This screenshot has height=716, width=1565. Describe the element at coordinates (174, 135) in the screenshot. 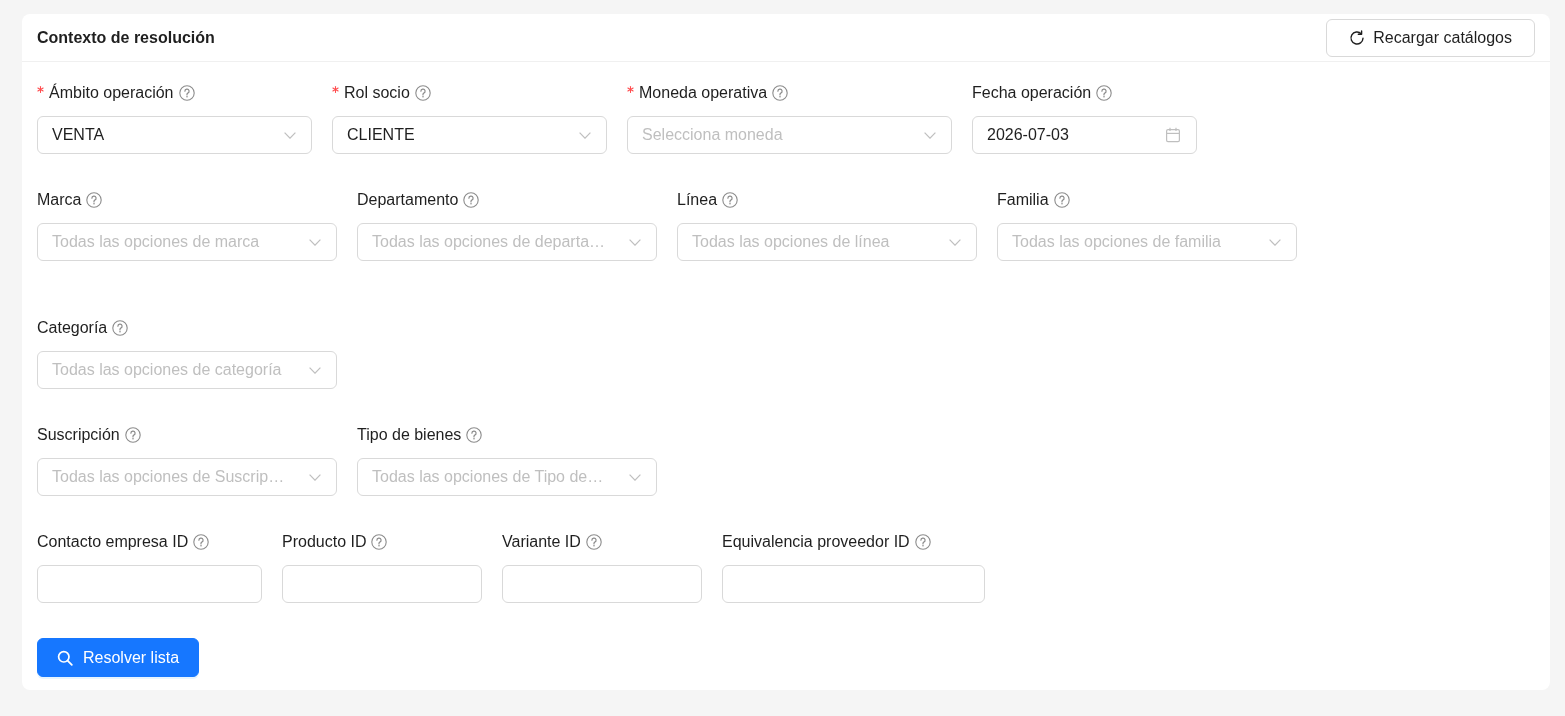

I see `select-field: VENTA` at that location.